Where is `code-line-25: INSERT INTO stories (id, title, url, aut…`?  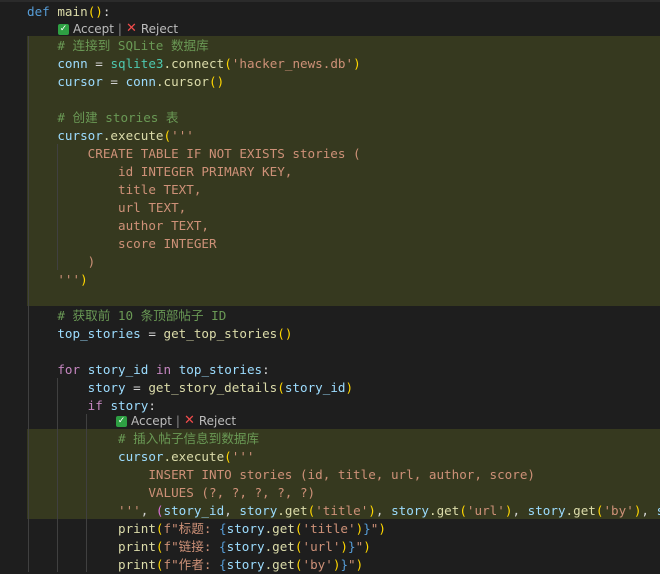 code-line-25: INSERT INTO stories (id, title, url, aut… is located at coordinates (327, 474).